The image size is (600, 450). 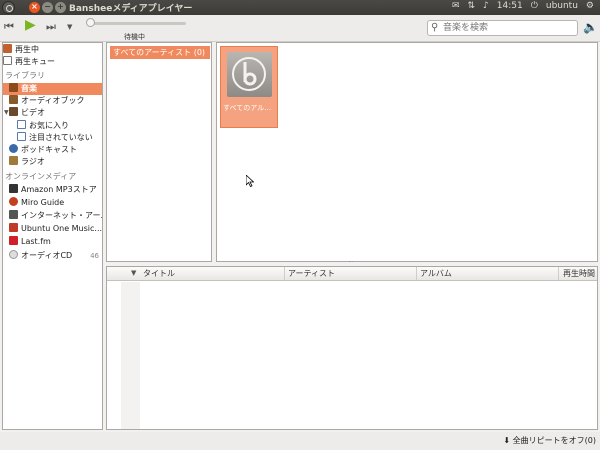 I want to click on next-button: ⏭, so click(x=51, y=27).